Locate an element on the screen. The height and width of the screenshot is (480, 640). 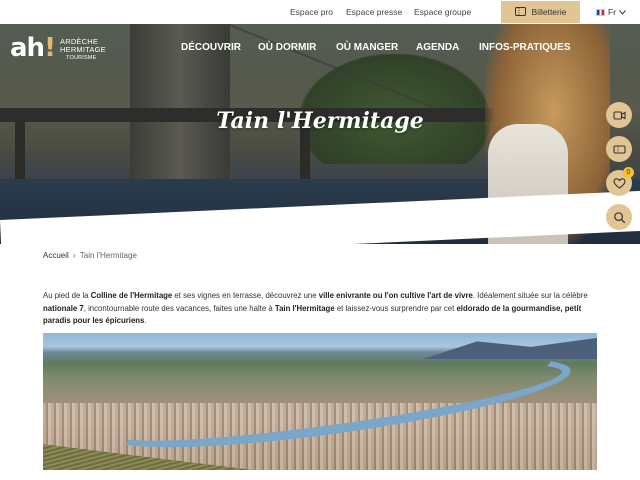
logo-line-2: HERMITAGE is located at coordinates (83, 49).